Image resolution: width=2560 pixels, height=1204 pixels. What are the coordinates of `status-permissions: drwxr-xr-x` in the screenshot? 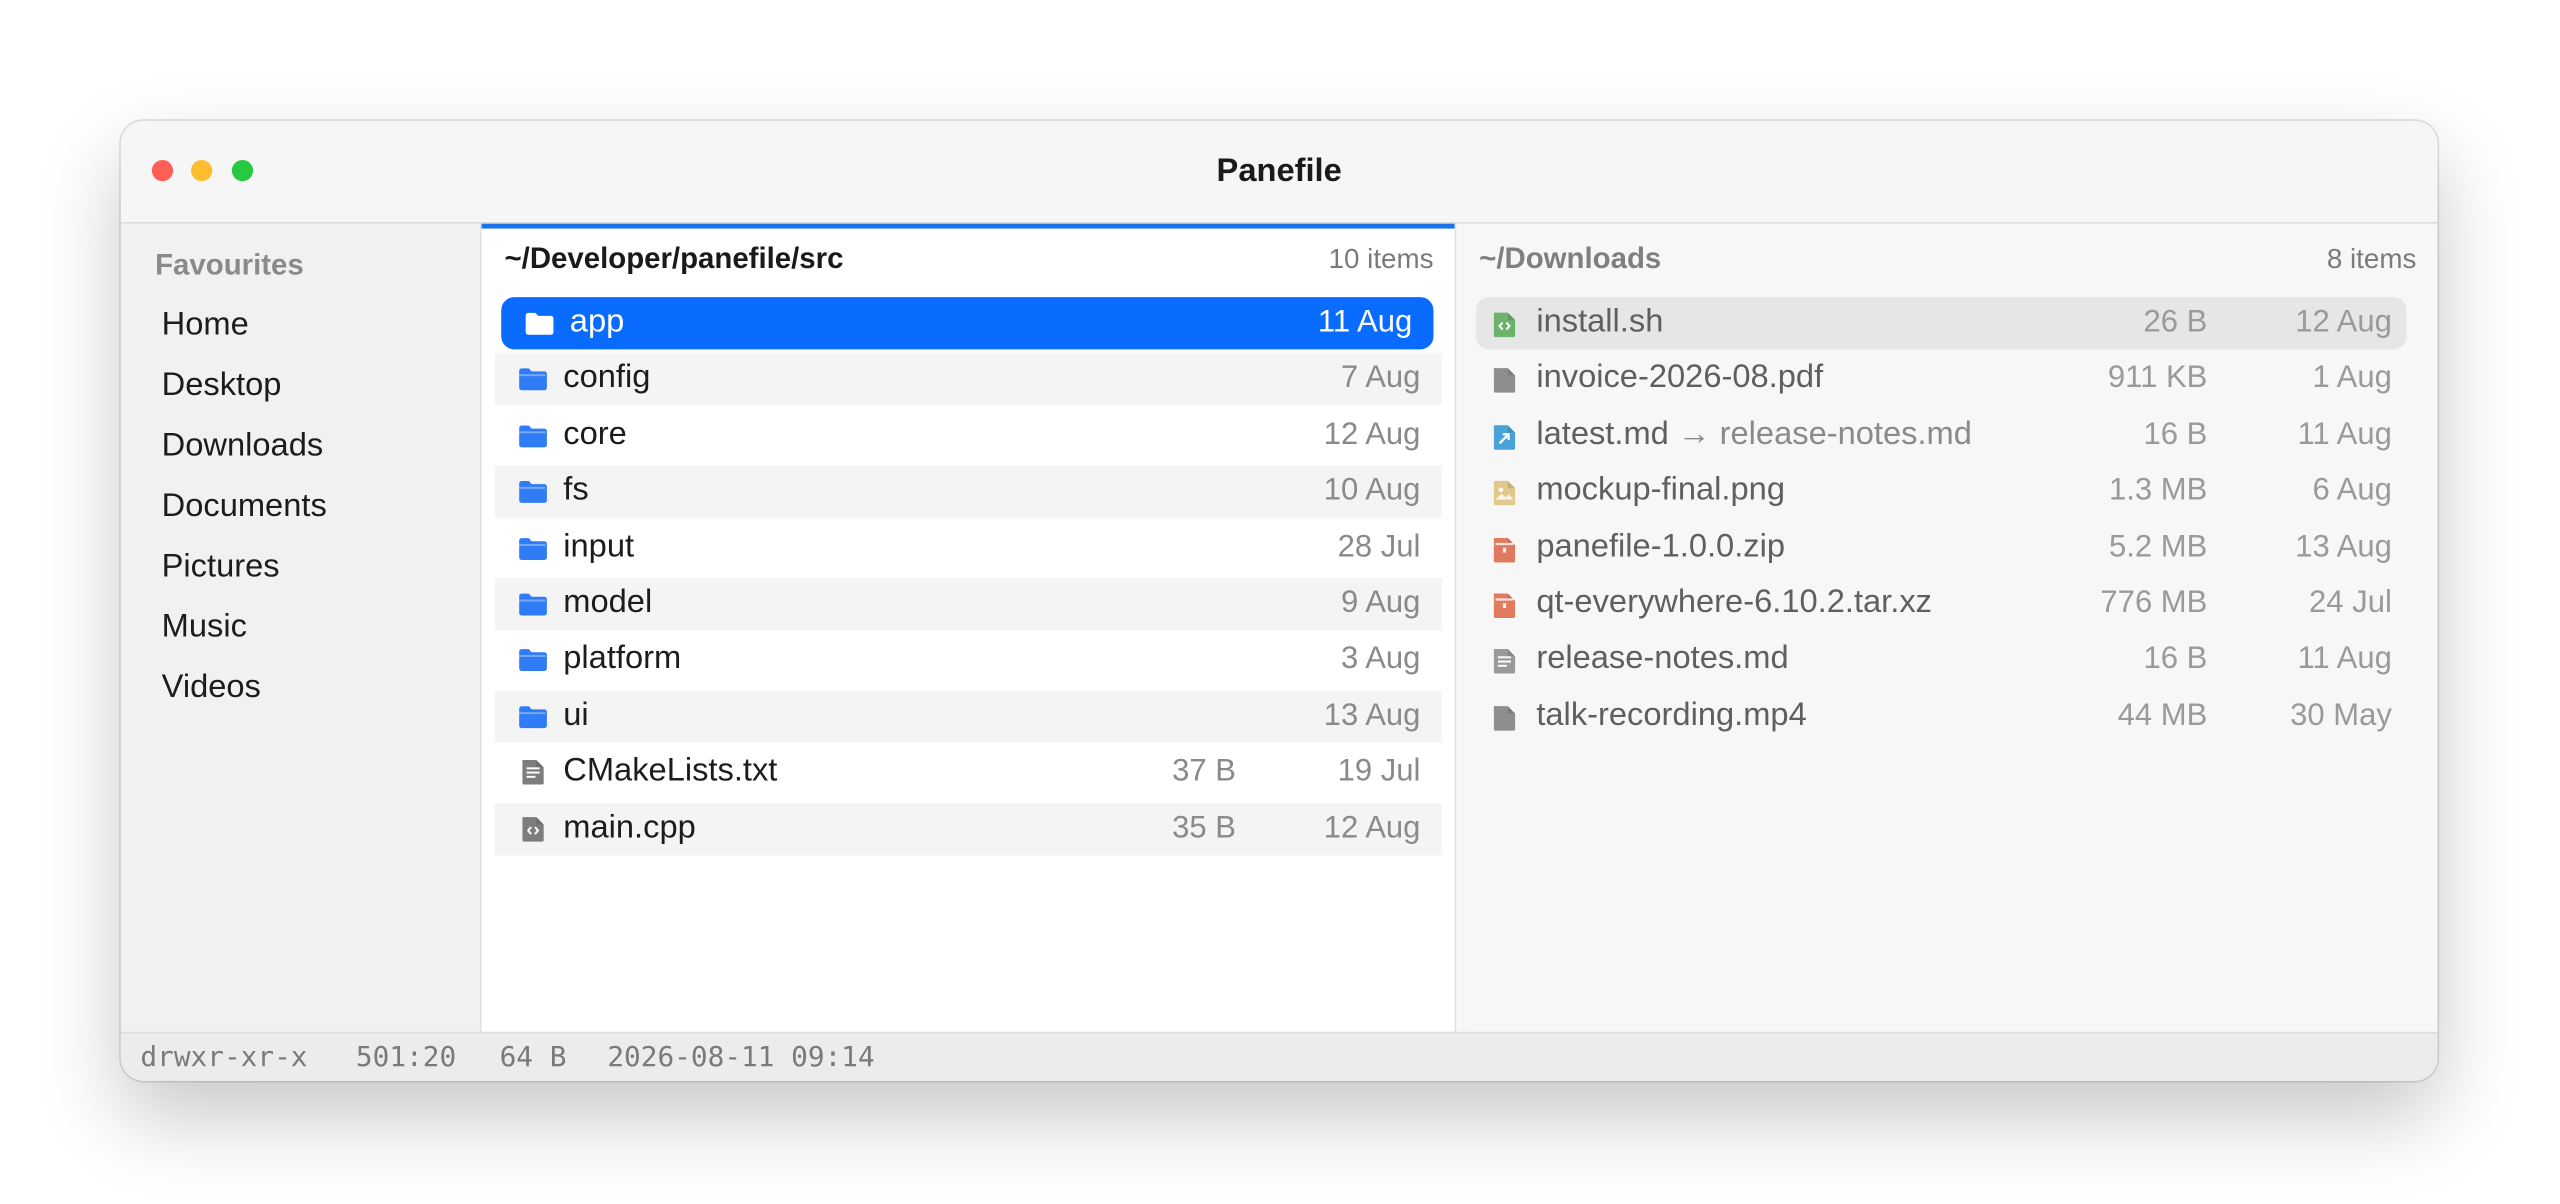 It's located at (224, 1058).